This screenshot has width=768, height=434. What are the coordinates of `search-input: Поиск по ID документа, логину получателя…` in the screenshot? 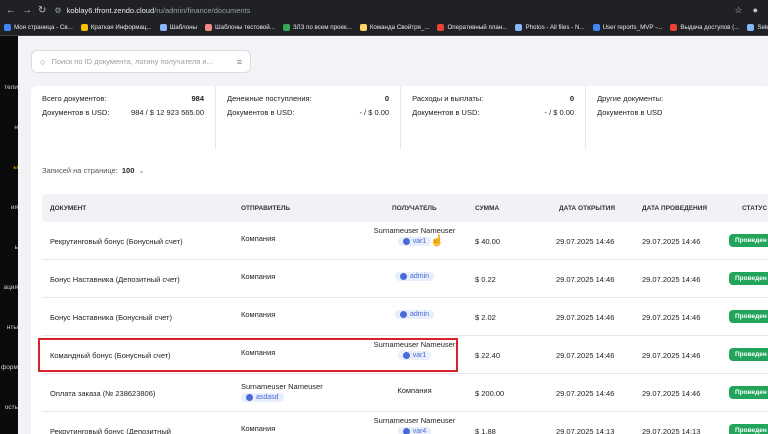 It's located at (140, 61).